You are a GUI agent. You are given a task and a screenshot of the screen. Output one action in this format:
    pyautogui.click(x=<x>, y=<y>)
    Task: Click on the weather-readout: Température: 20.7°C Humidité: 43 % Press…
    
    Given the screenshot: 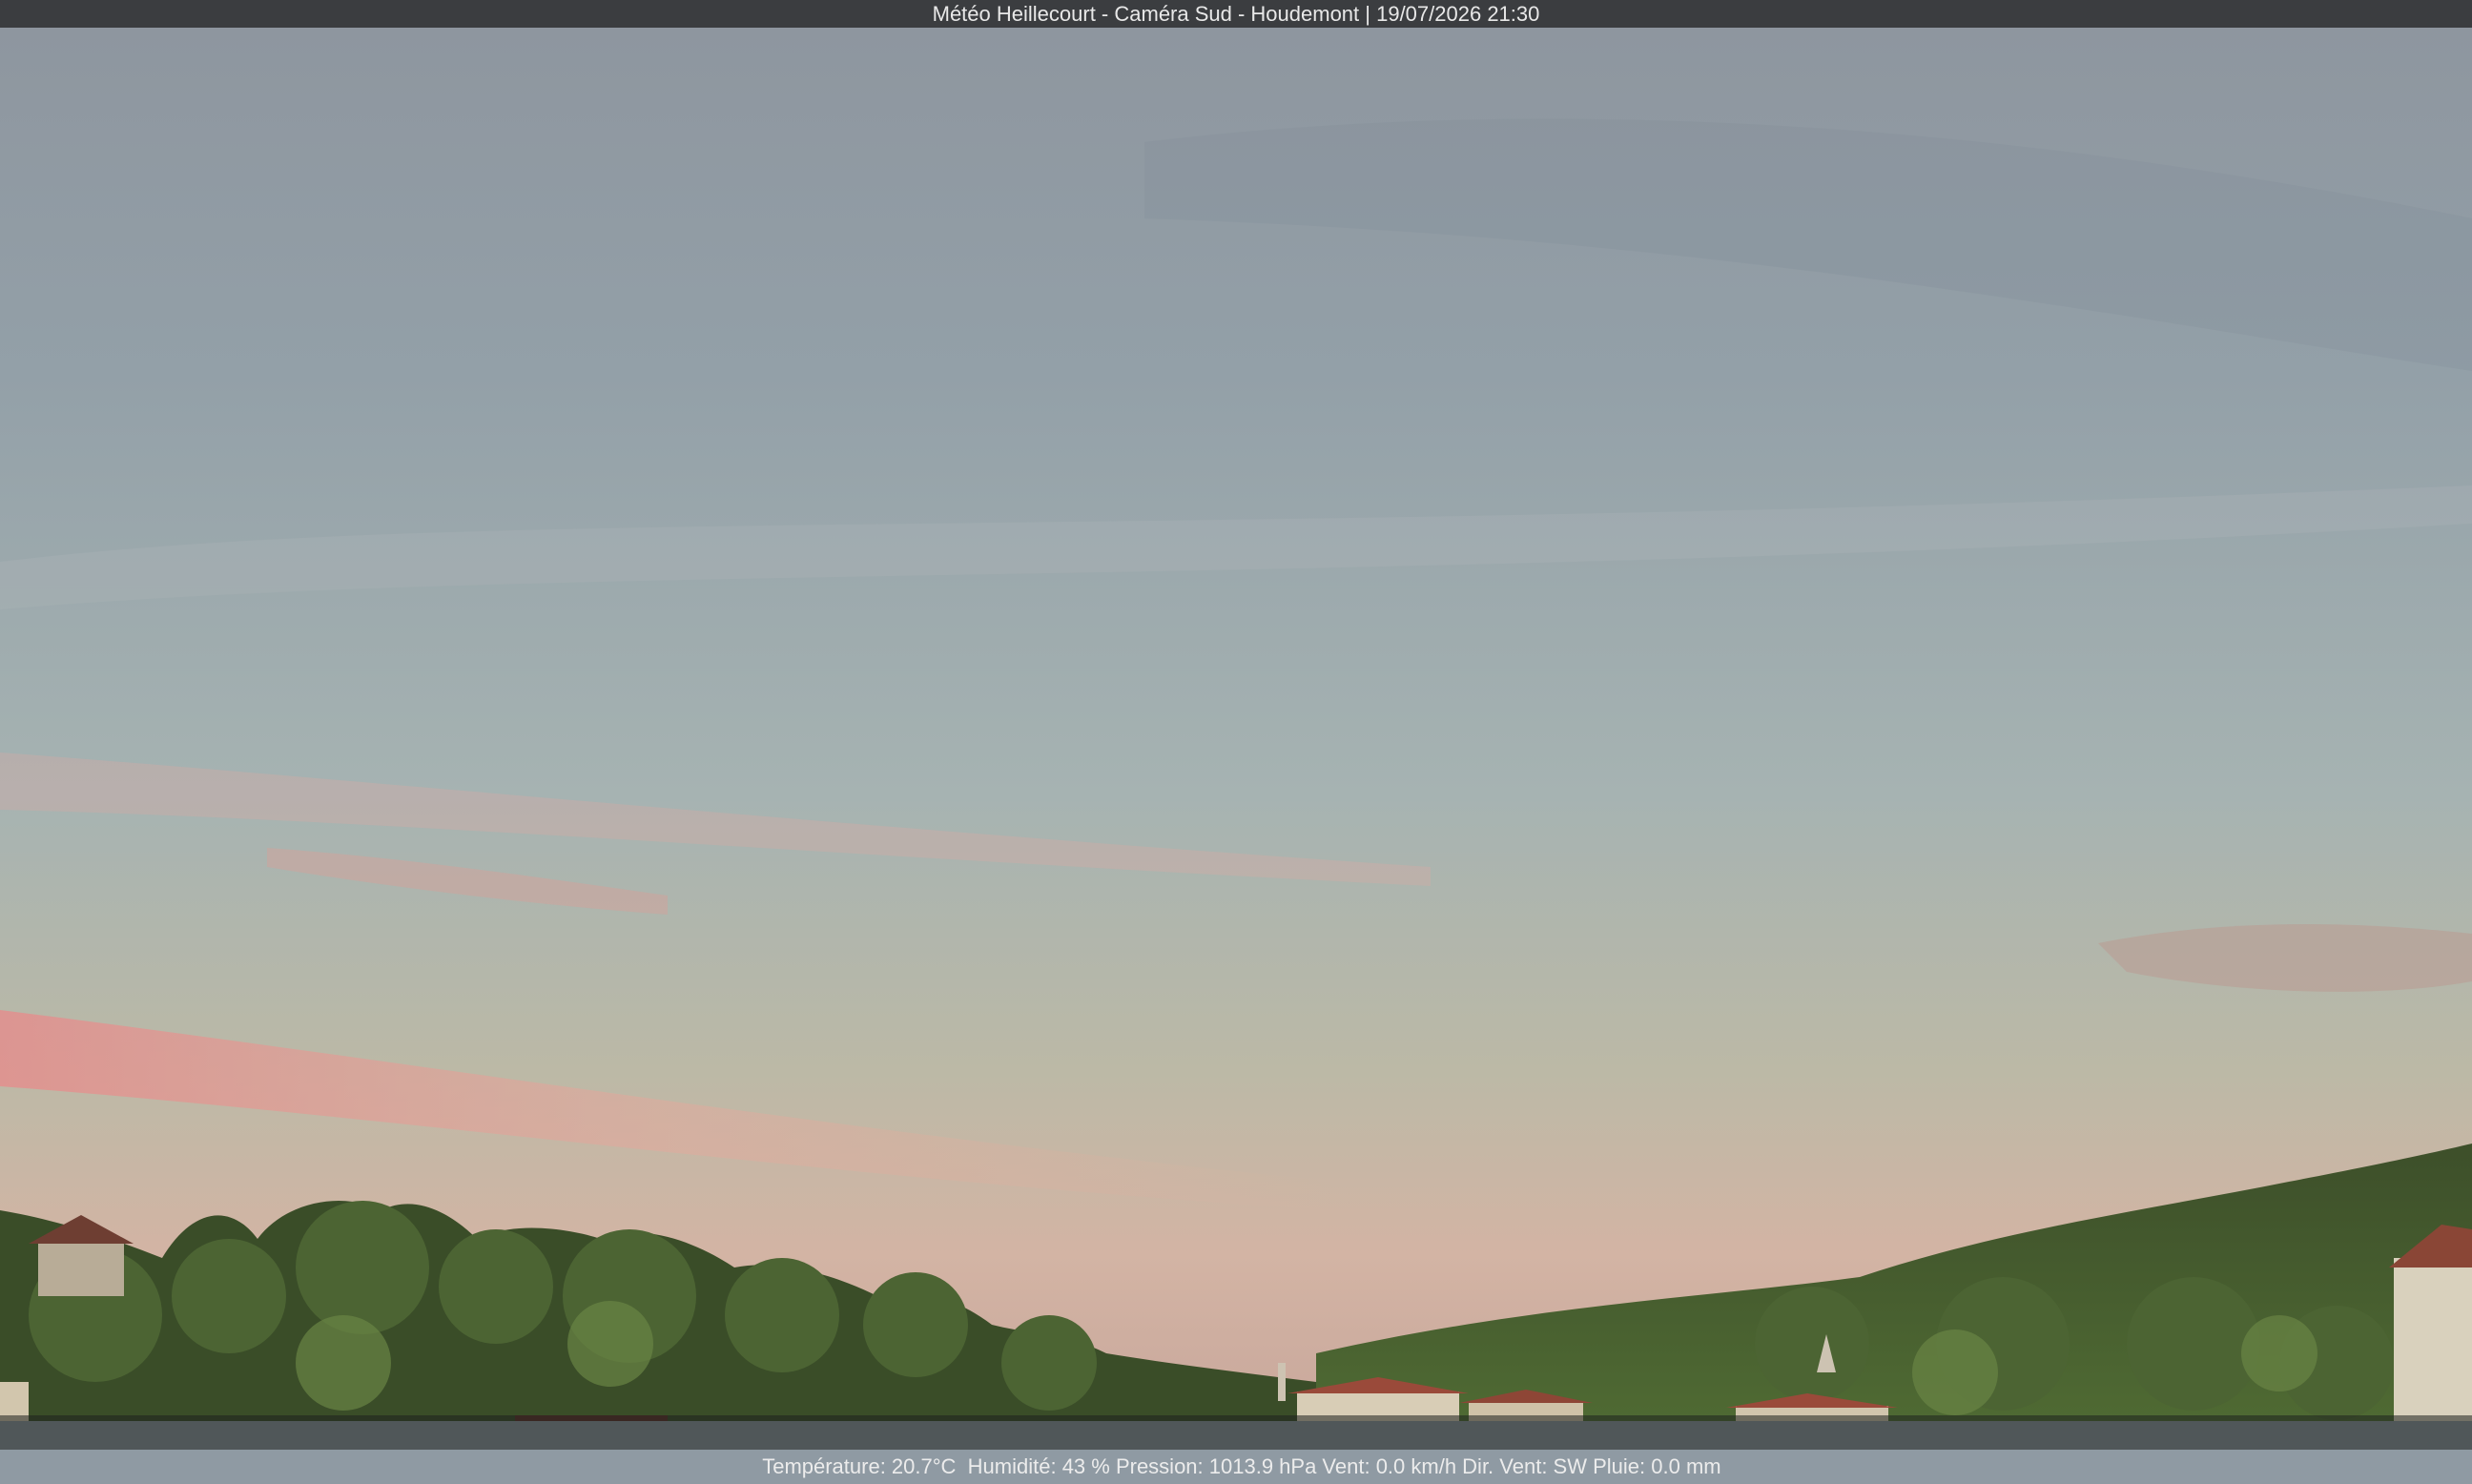 What is the action you would take?
    pyautogui.click(x=1241, y=1466)
    